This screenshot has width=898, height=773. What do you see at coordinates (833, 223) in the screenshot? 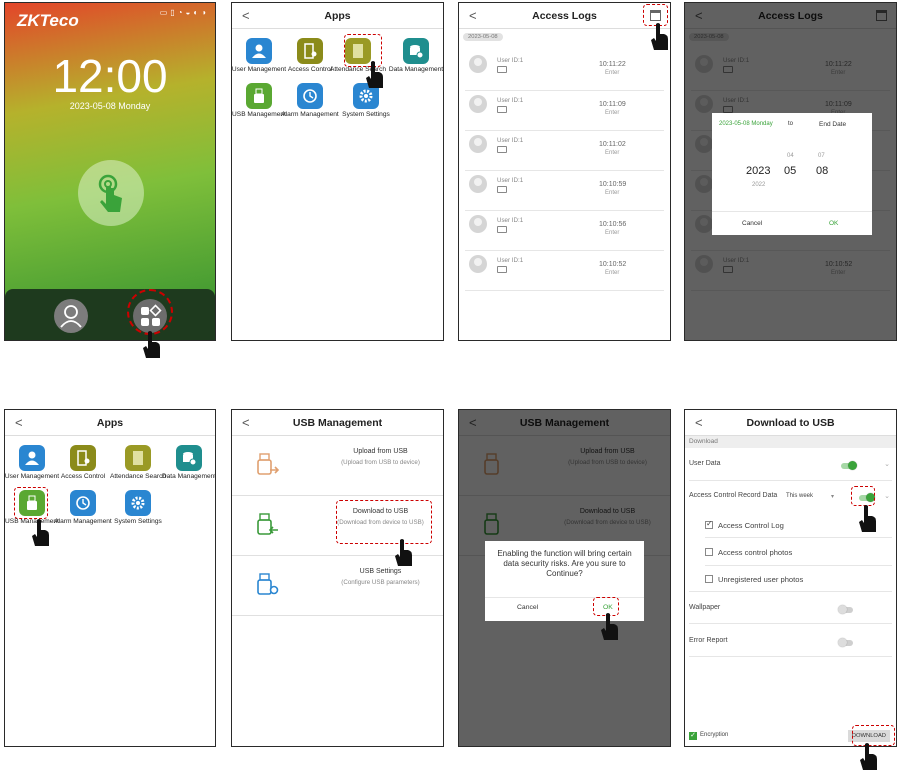
I see `ok-button: OK` at bounding box center [833, 223].